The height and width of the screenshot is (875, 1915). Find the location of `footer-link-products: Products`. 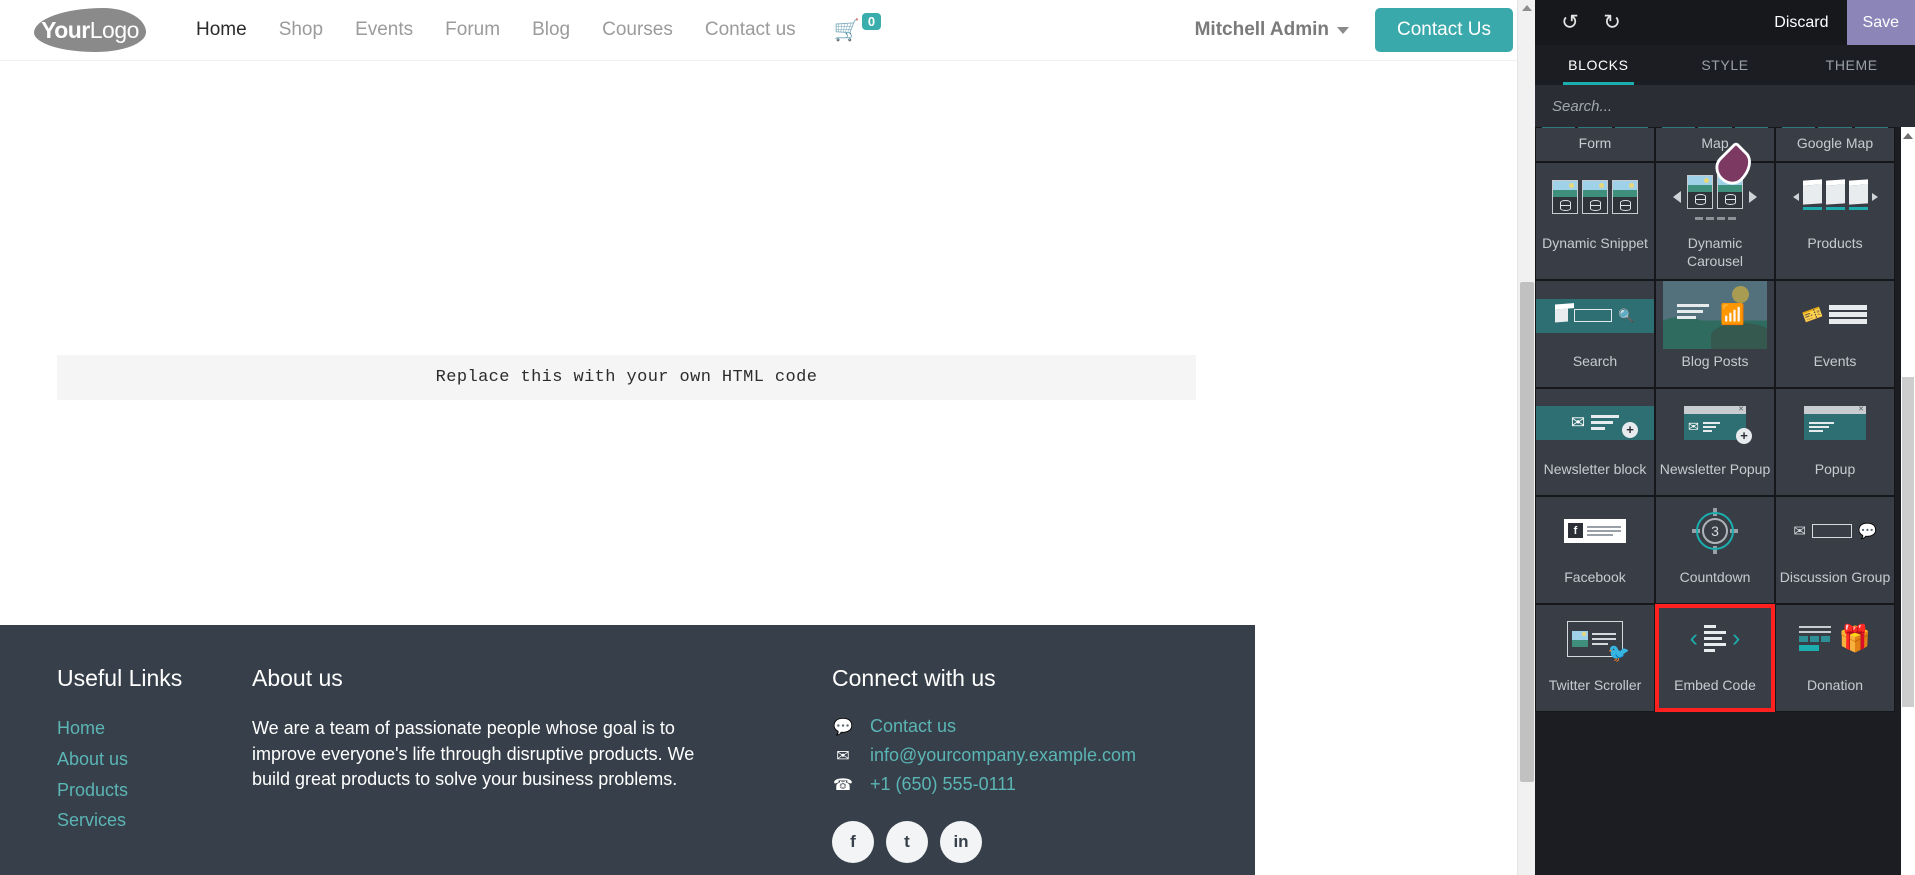

footer-link-products: Products is located at coordinates (154, 790).